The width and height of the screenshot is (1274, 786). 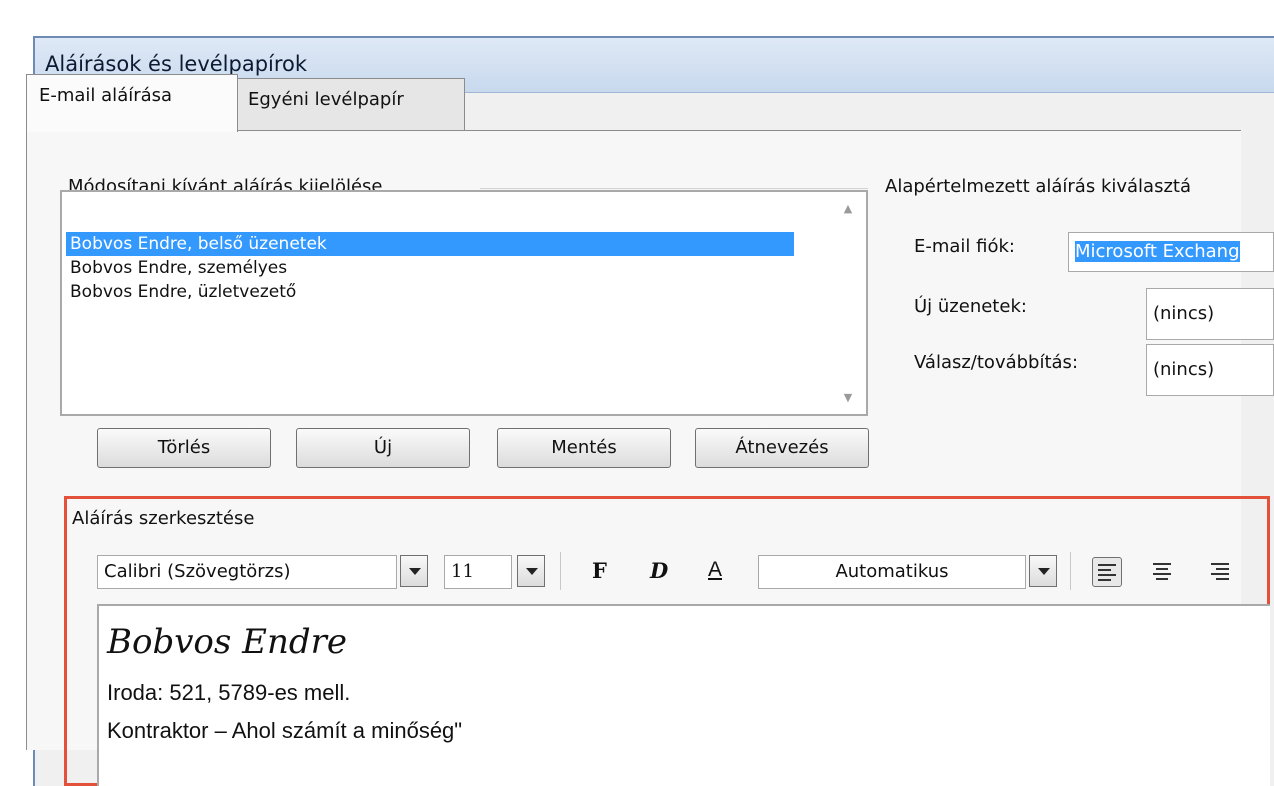 I want to click on underline-button: A, so click(x=715, y=570).